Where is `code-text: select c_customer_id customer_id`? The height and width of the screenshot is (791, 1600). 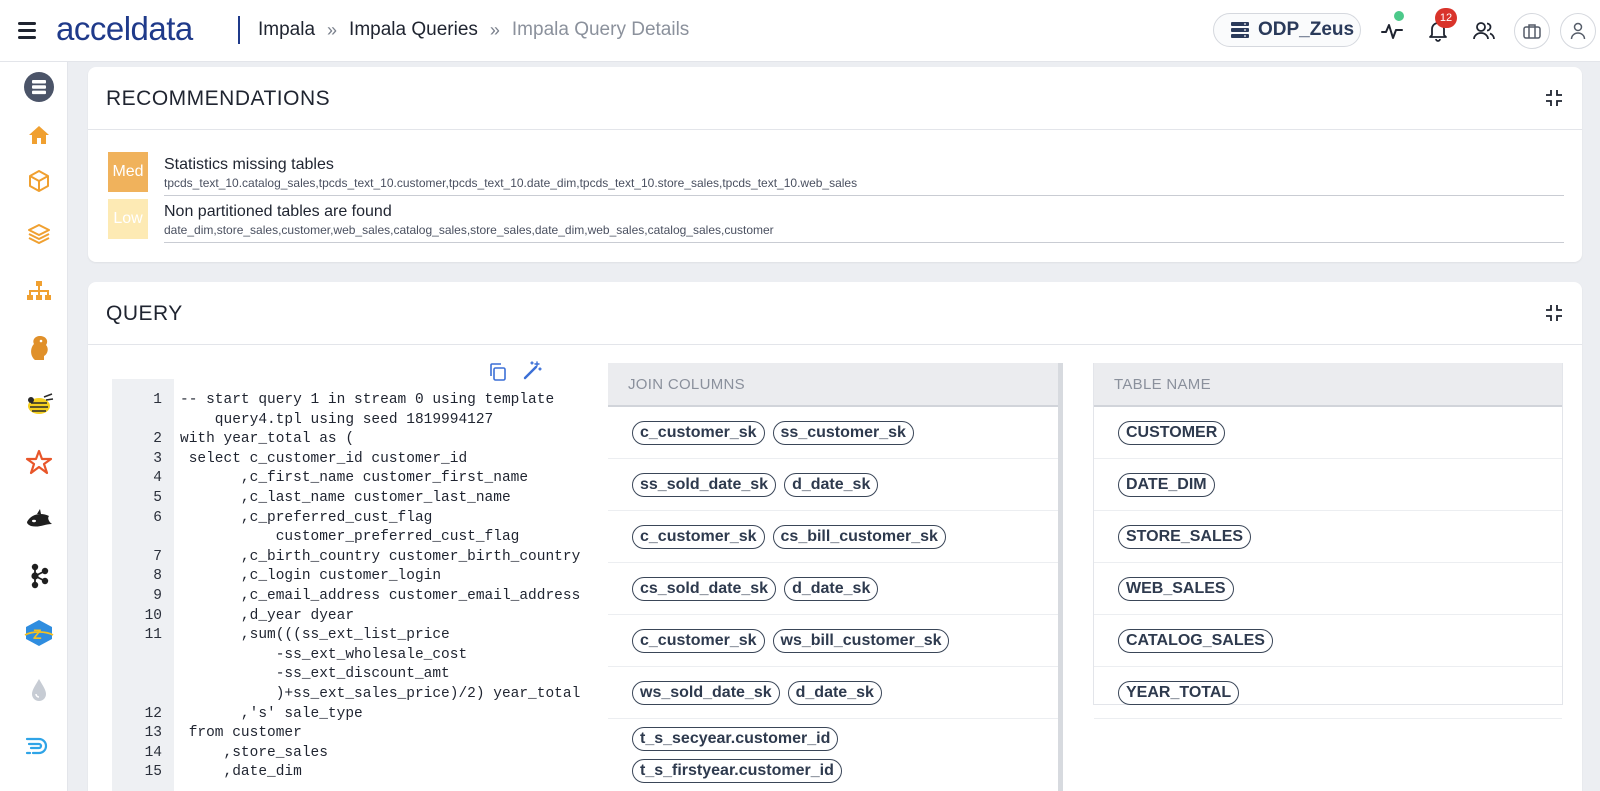
code-text: select c_customer_id customer_id is located at coordinates (324, 458).